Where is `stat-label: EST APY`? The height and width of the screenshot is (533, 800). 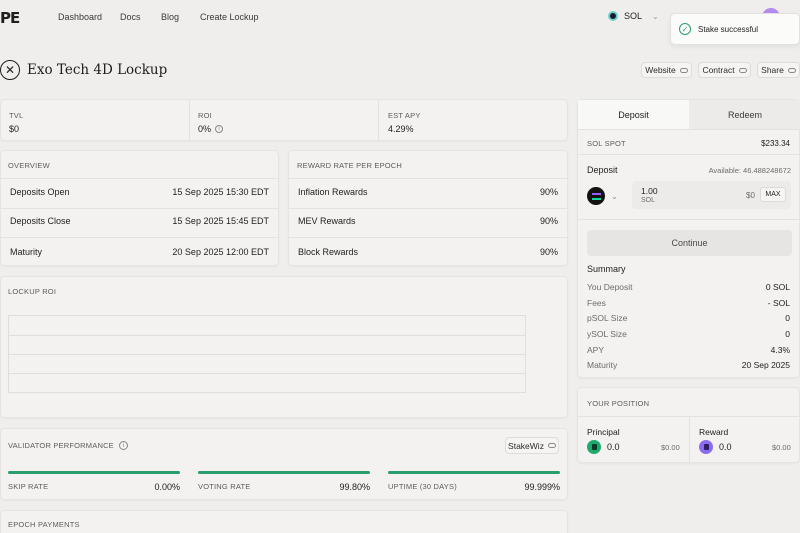 stat-label: EST APY is located at coordinates (404, 115).